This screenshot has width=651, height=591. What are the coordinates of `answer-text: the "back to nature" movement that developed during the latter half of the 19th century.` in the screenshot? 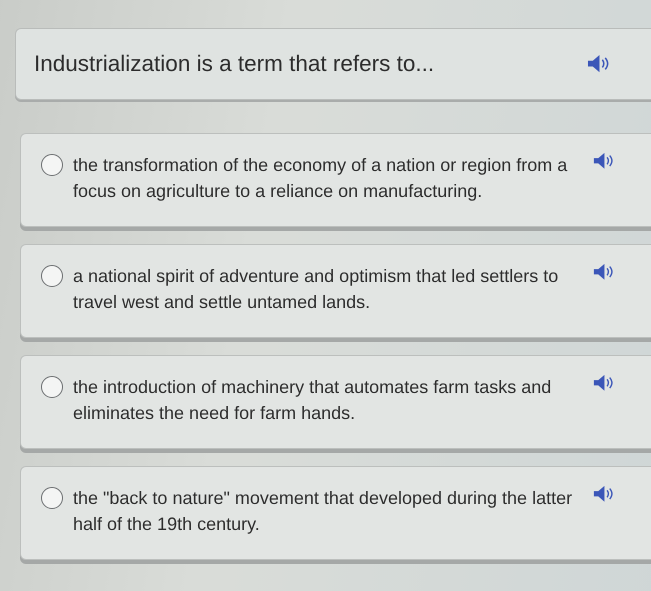 It's located at (323, 511).